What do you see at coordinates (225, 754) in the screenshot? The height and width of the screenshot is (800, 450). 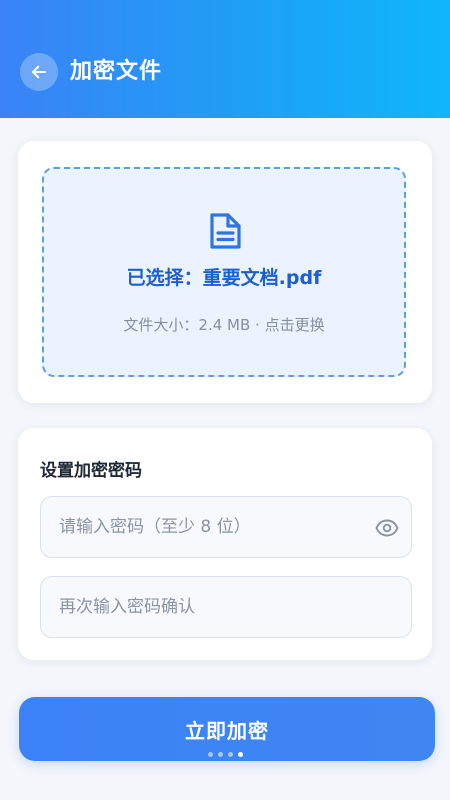 I see `page-indicator` at bounding box center [225, 754].